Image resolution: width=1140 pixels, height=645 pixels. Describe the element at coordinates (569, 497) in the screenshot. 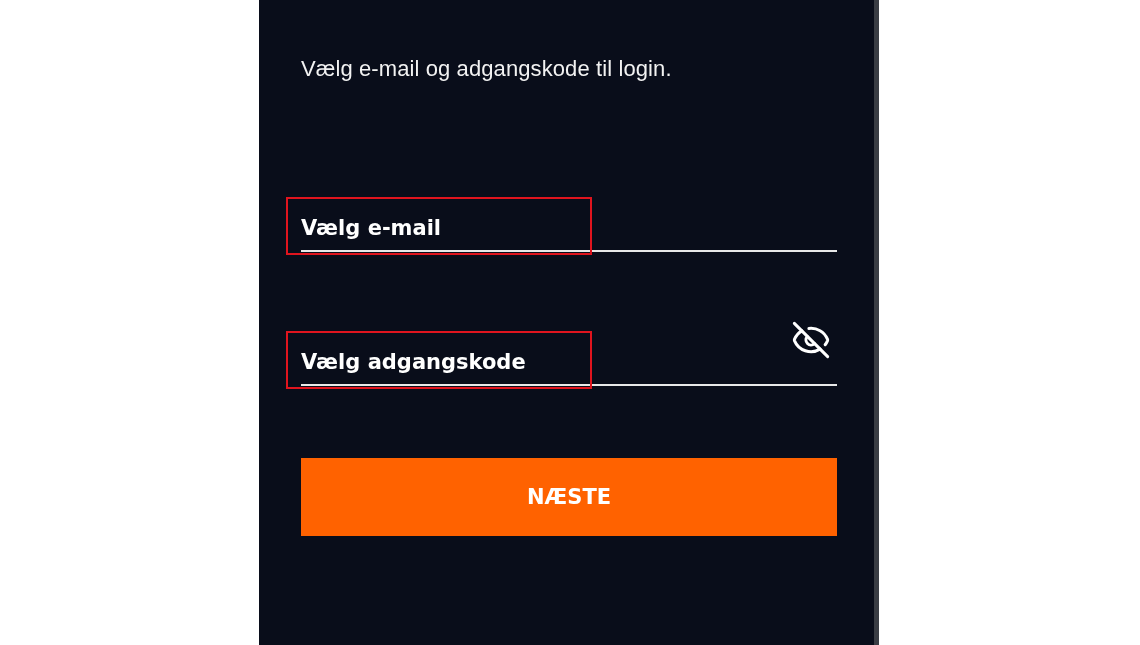

I see `next-button: NÆSTE` at that location.